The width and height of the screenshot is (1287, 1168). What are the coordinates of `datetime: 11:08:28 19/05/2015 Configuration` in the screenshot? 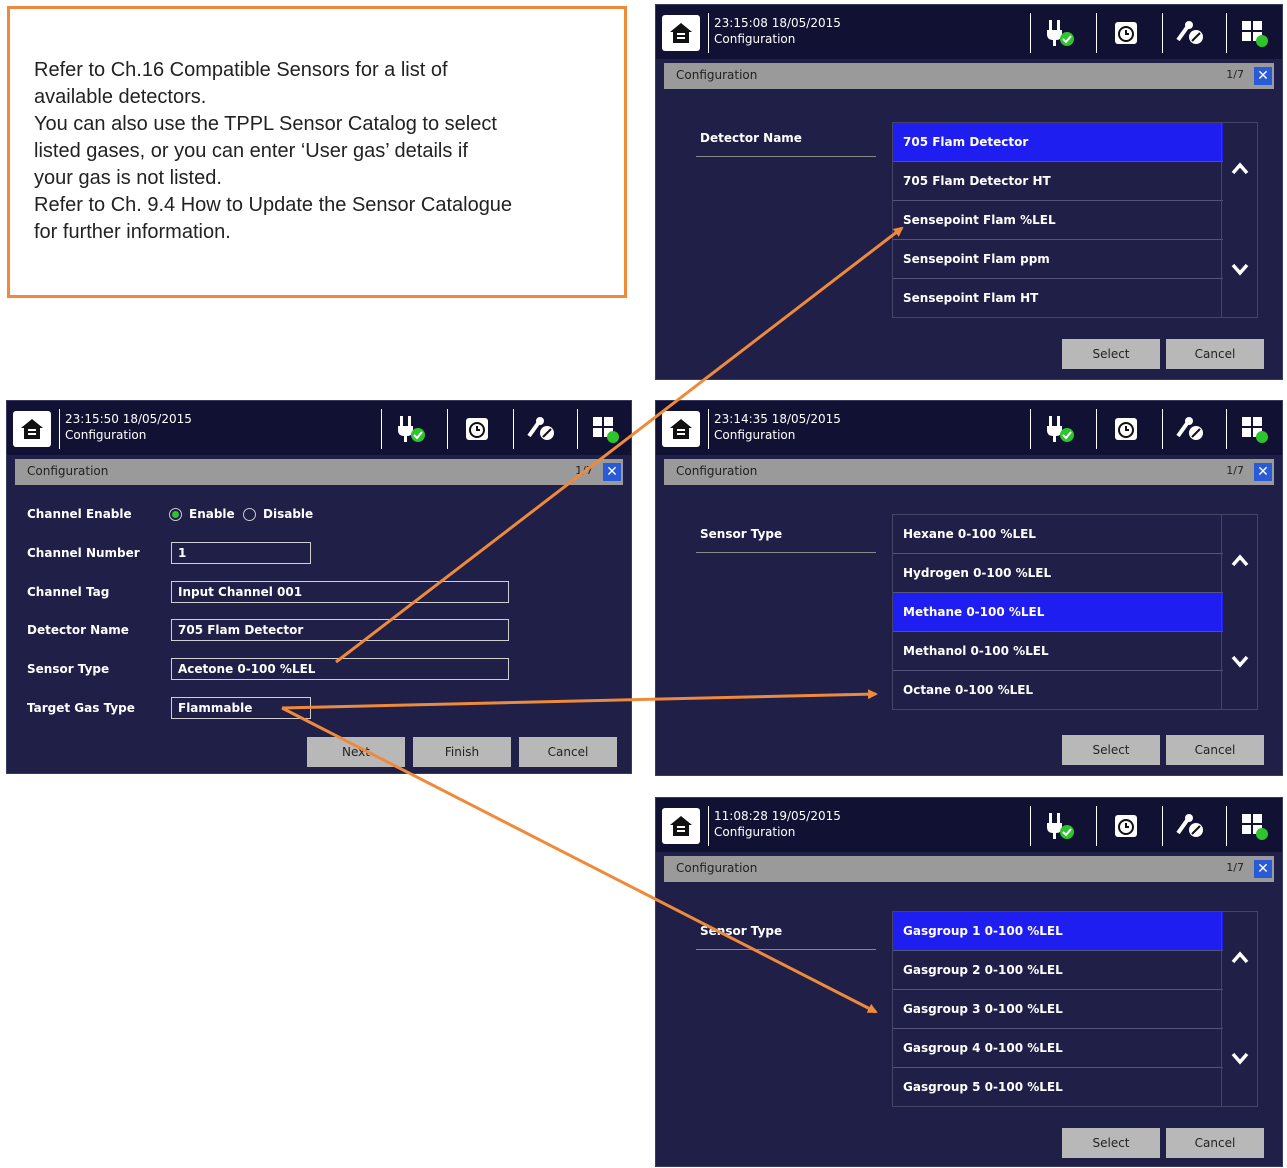 It's located at (777, 824).